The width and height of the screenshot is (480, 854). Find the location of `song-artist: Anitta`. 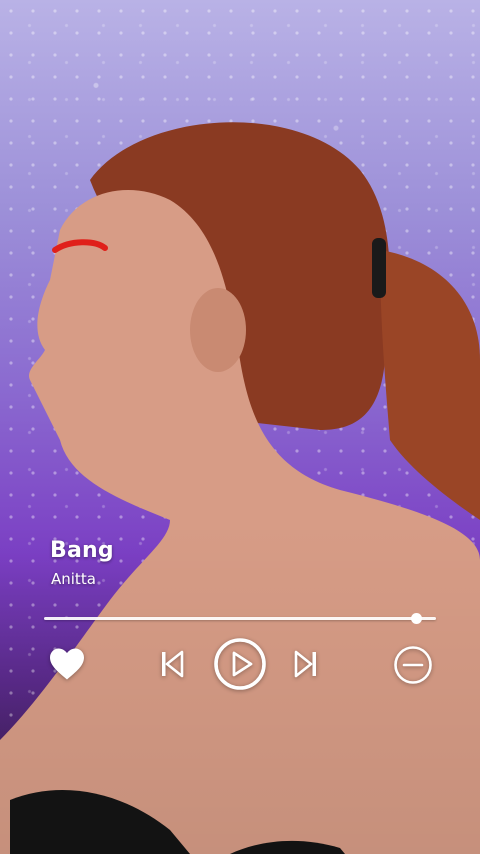

song-artist: Anitta is located at coordinates (73, 579).